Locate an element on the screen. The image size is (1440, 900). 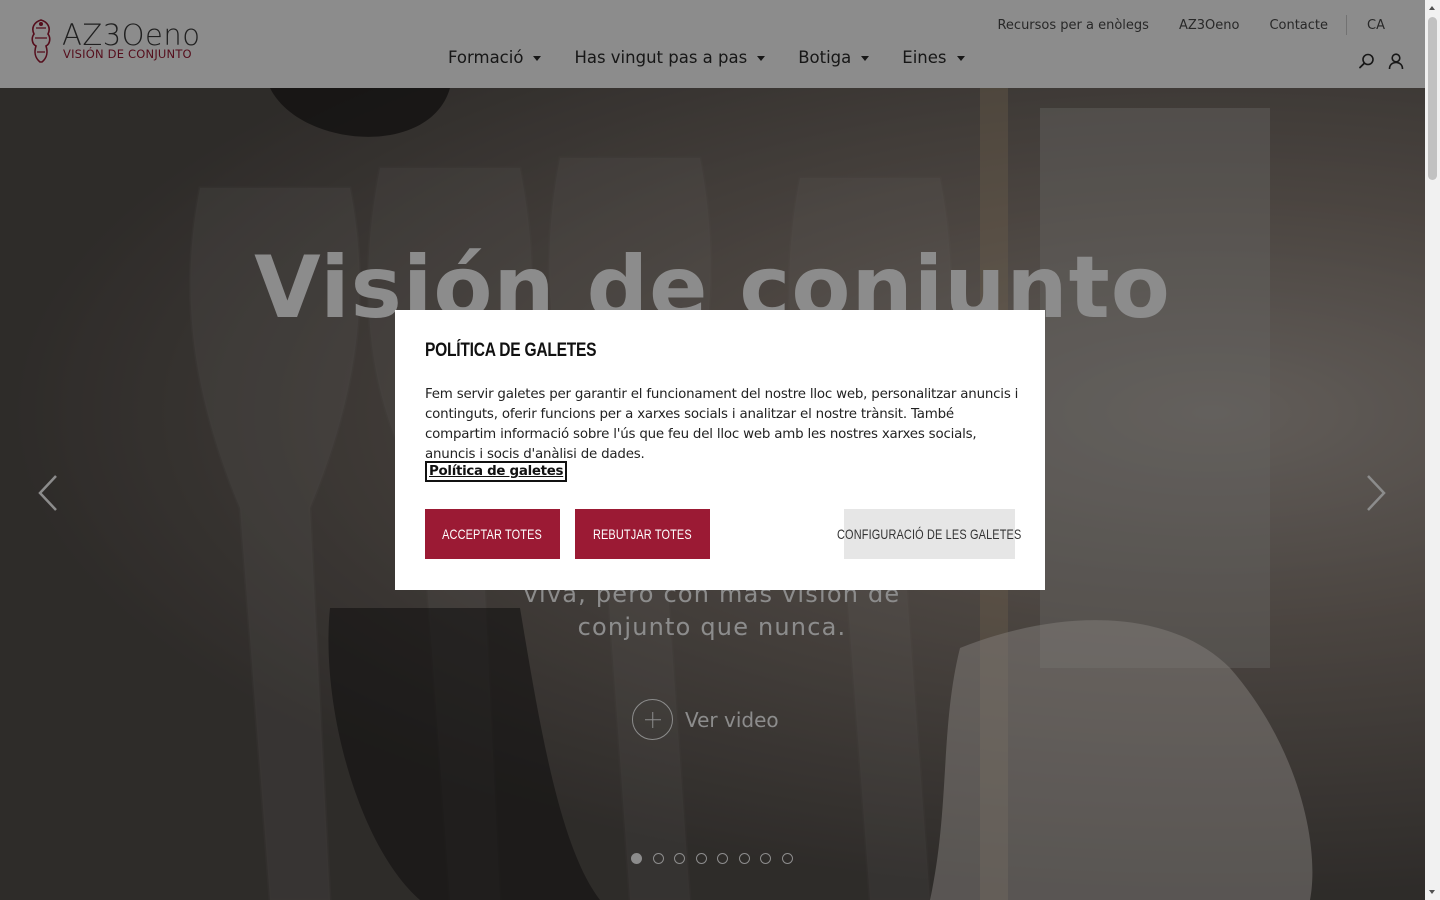
scroll-up-arrow-icon is located at coordinates (1432, 8).